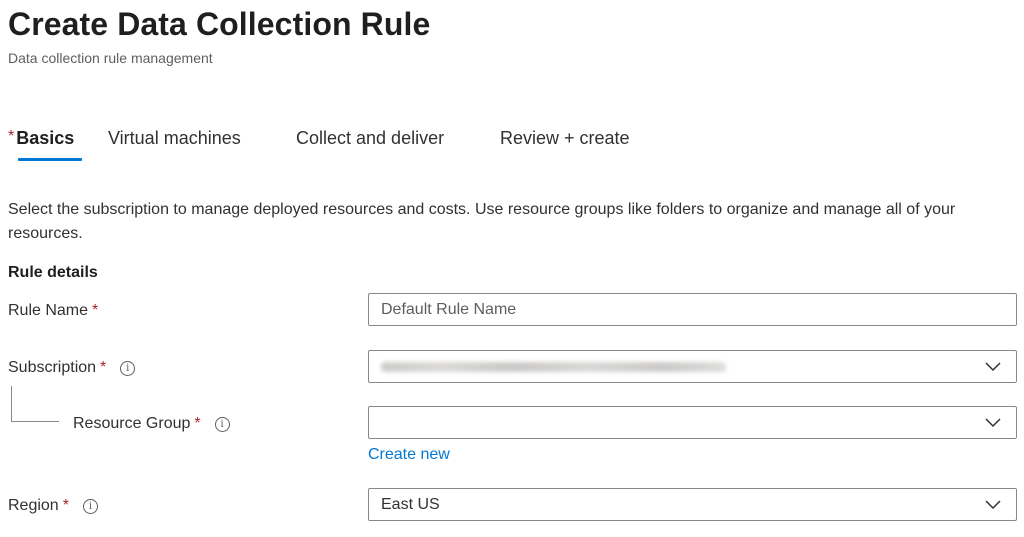  I want to click on resource-group-label-text: Resource Group, so click(132, 423).